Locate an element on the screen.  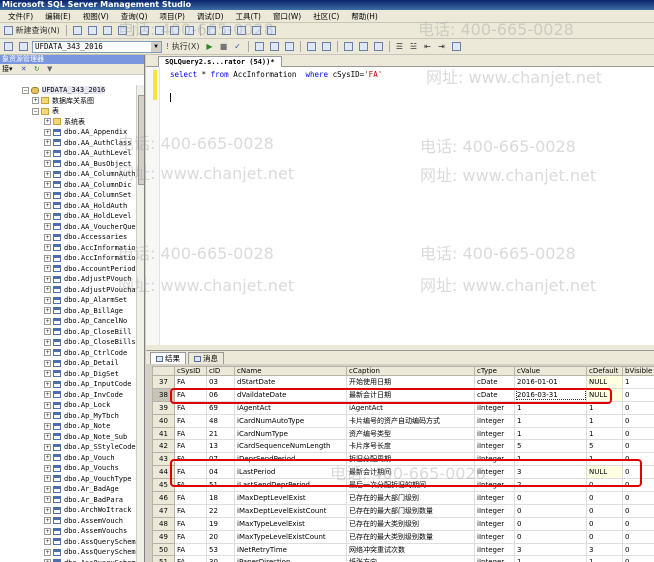
table-row: 50 FA 53 iNetRetryTime 网络冲突重试次数 iInteger 3 3 0 is located at coordinates (403, 549).